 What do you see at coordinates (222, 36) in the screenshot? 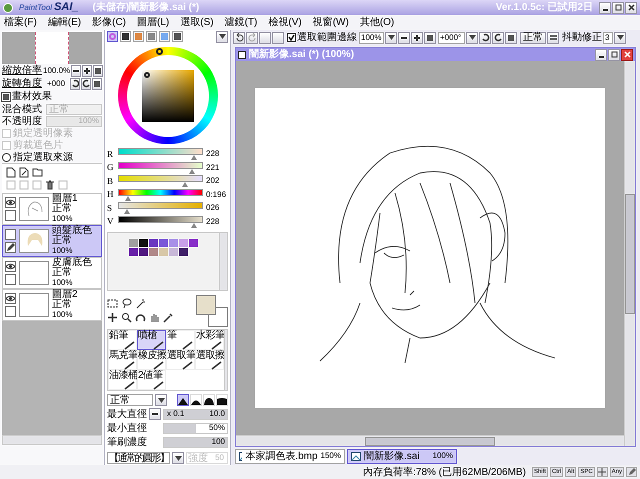
I see `panel-menu-button` at bounding box center [222, 36].